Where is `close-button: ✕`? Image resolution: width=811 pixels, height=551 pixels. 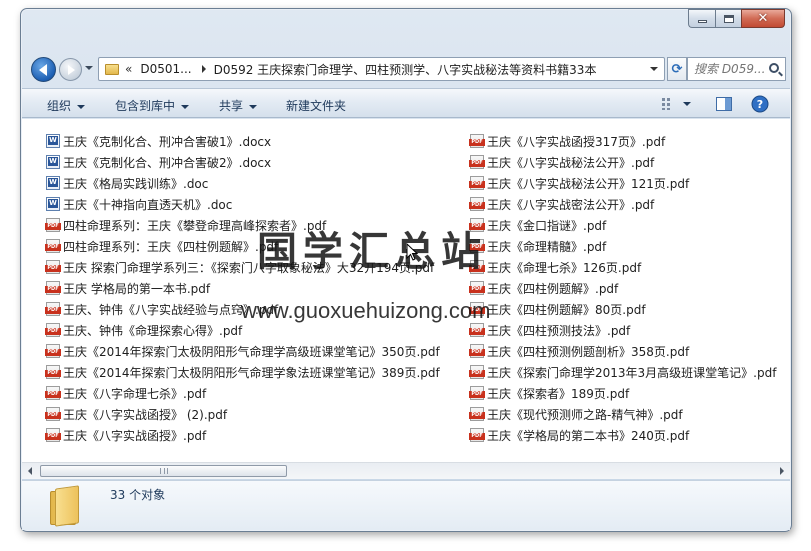 close-button: ✕ is located at coordinates (763, 18).